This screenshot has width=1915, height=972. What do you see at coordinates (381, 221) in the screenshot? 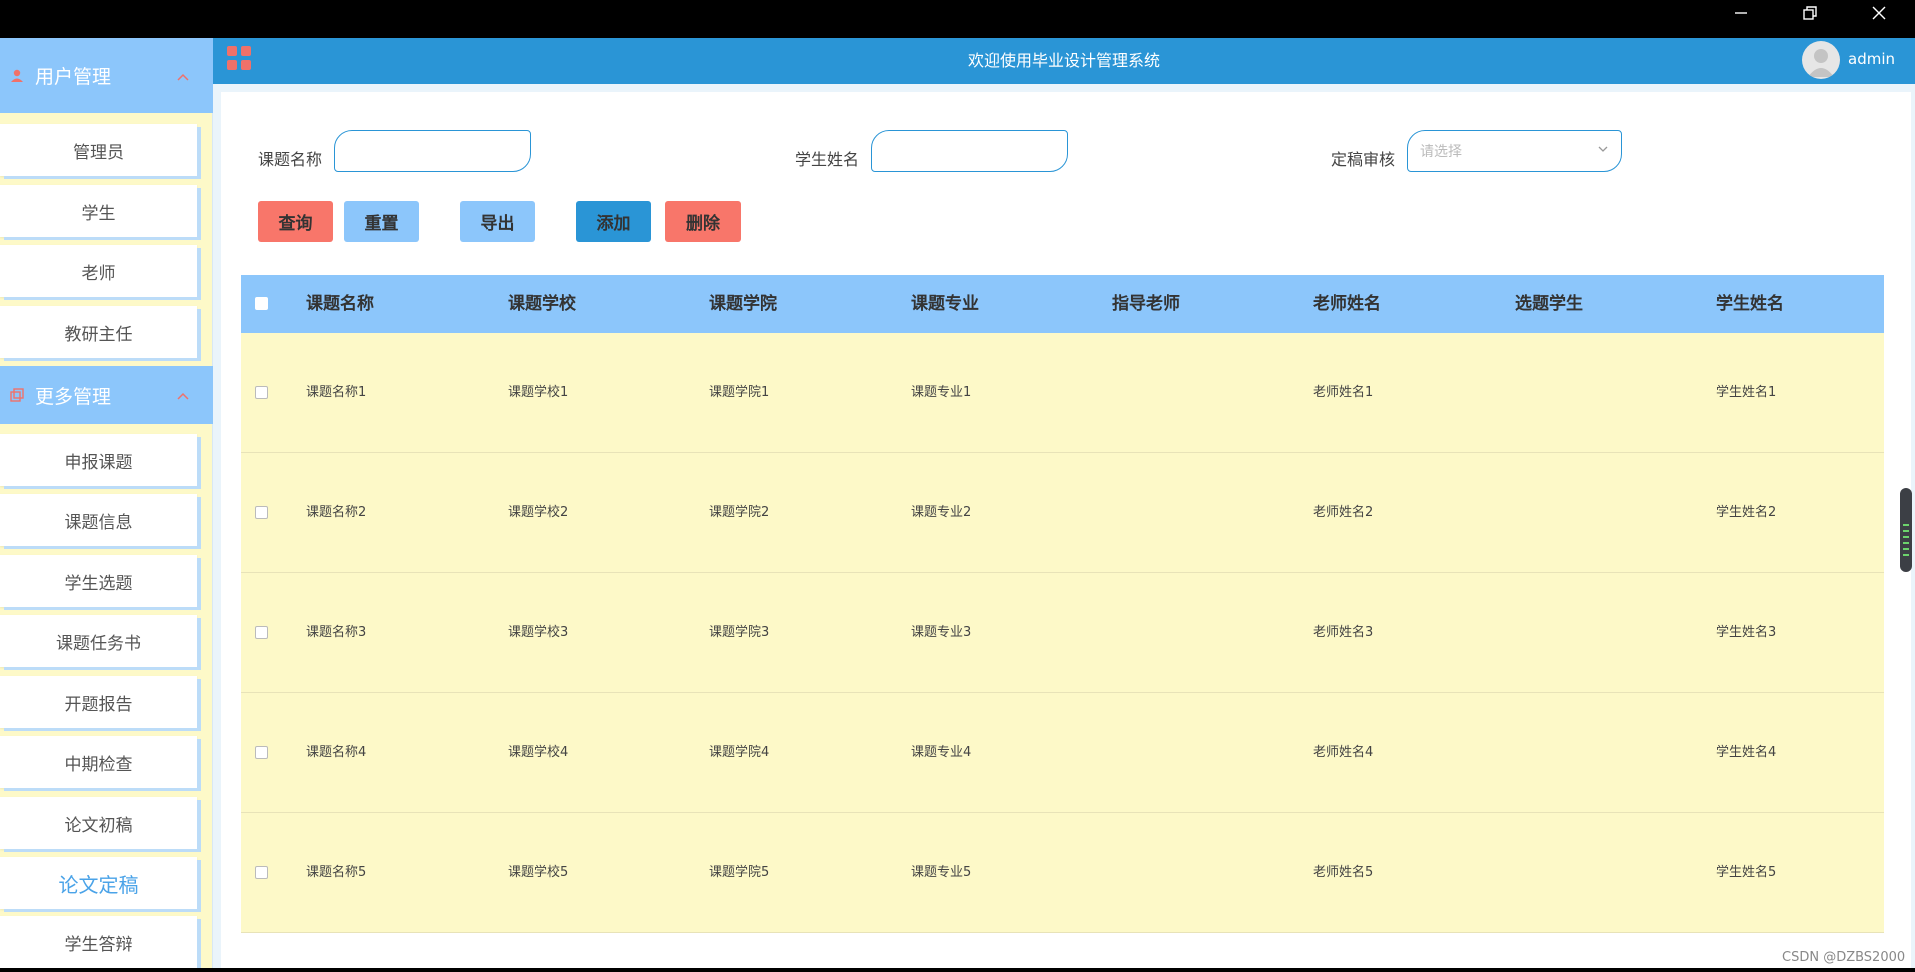
I see `reset-button: 重置` at bounding box center [381, 221].